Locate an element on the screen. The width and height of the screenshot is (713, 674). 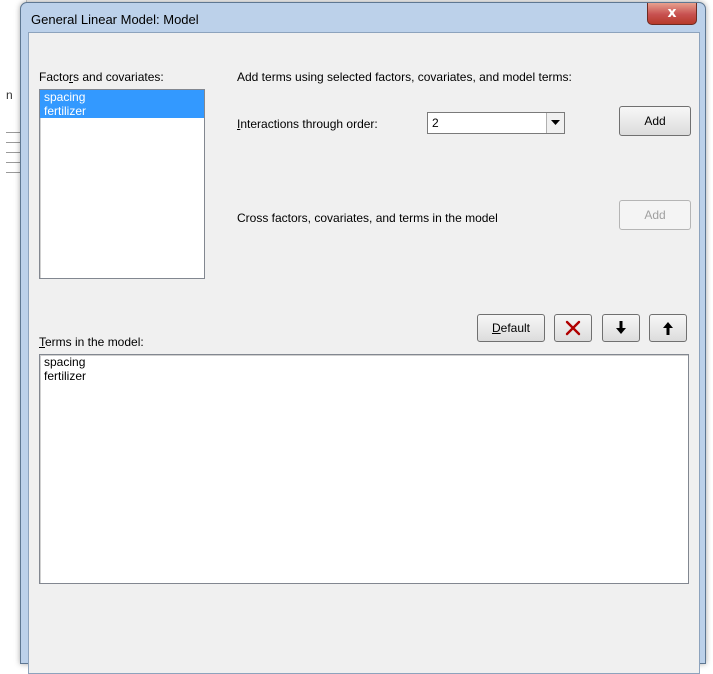
dialog-title: General Linear Model: Model is located at coordinates (115, 19).